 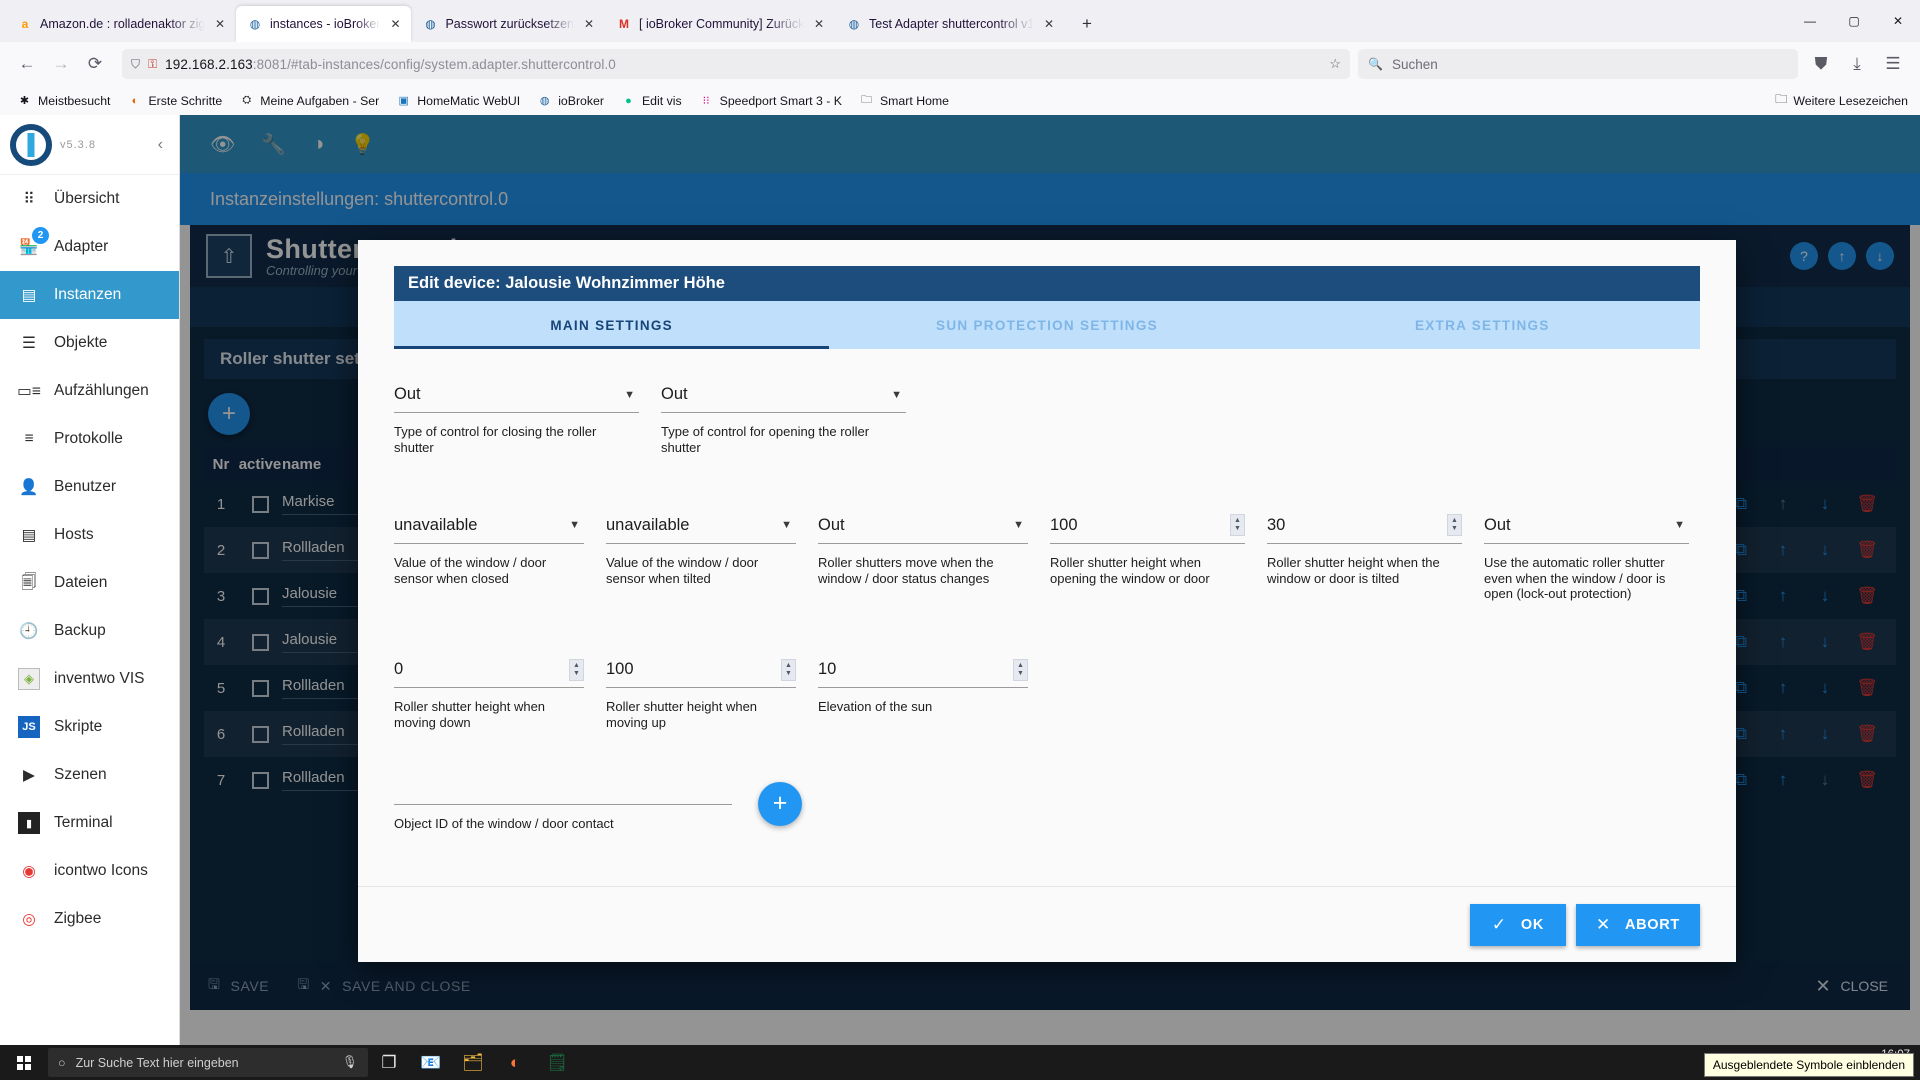 What do you see at coordinates (923, 691) in the screenshot?
I see `field-sun-elevation: 10 ▲ ▼ Elevation of the sun` at bounding box center [923, 691].